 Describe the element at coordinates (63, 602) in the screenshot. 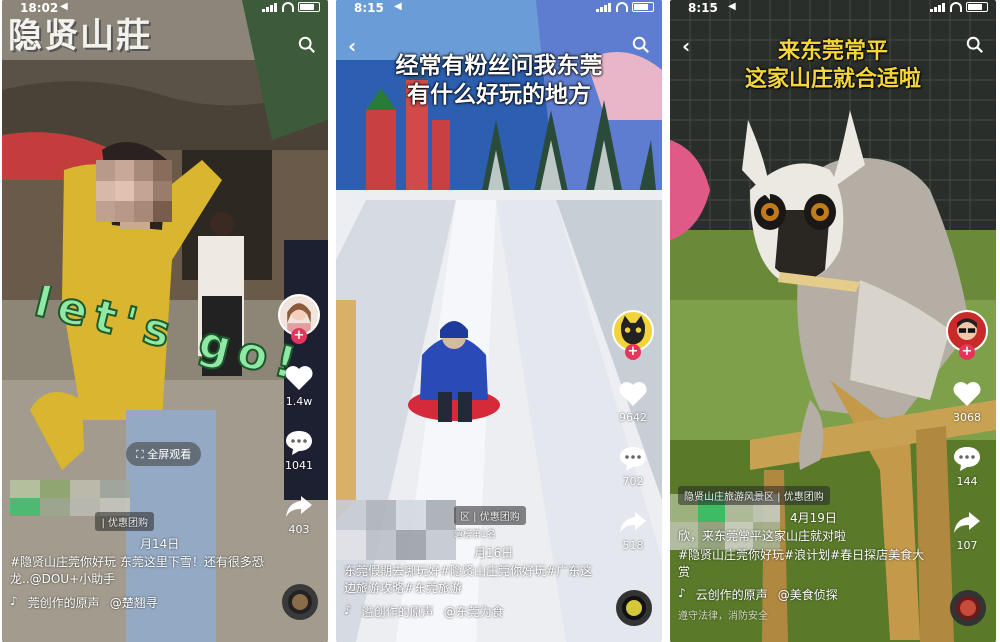

I see `music-title: 莞创作的原声` at that location.